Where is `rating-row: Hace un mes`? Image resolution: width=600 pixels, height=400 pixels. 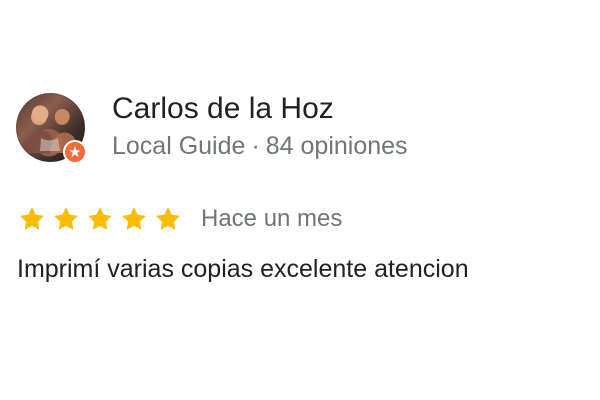 rating-row: Hace un mes is located at coordinates (179, 219).